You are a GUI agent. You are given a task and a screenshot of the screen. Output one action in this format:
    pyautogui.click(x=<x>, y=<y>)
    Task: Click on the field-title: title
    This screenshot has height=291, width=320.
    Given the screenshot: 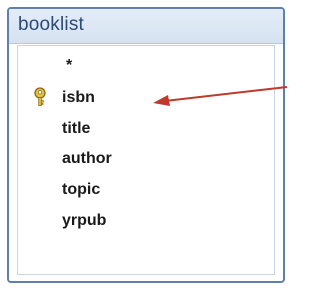 What is the action you would take?
    pyautogui.click(x=76, y=129)
    